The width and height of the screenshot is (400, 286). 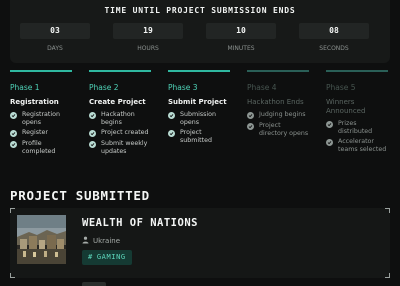 I want to click on location-text: Ukraine, so click(x=107, y=241).